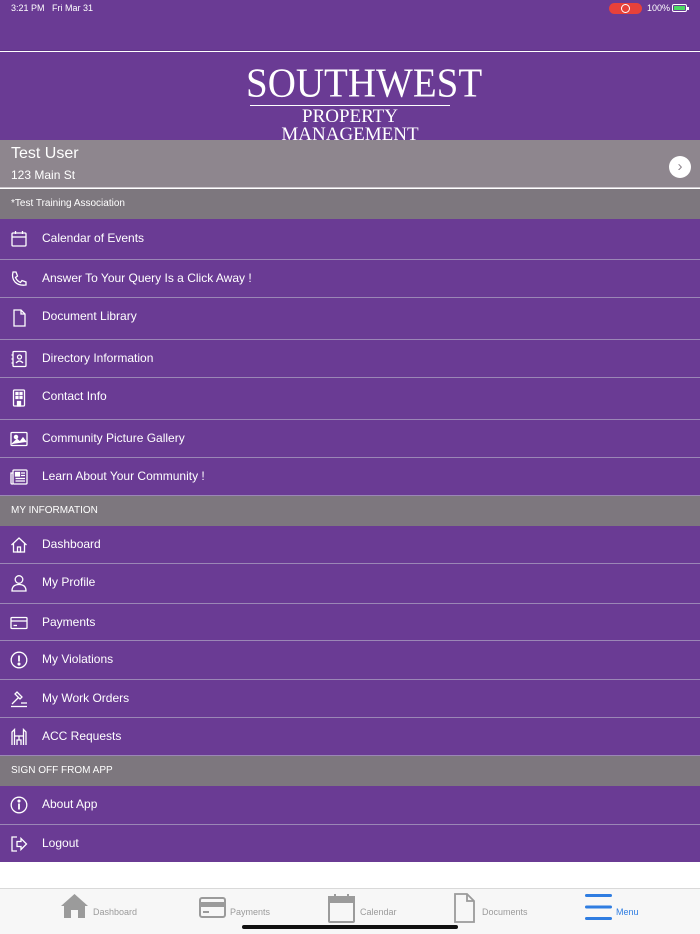  I want to click on company-logo: SOUTHWEST PROPERTY MANAGEMENT, so click(364, 102).